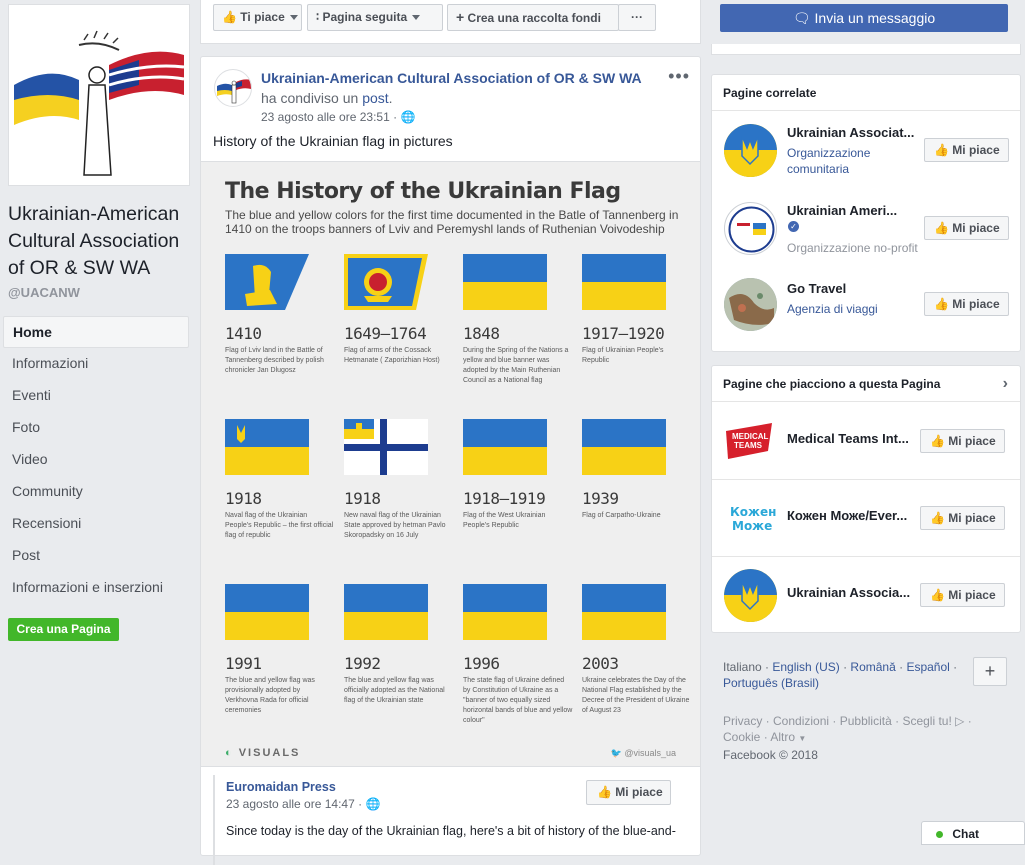  Describe the element at coordinates (365, 17) in the screenshot. I see `follow-page-label: Pagina seguita` at that location.